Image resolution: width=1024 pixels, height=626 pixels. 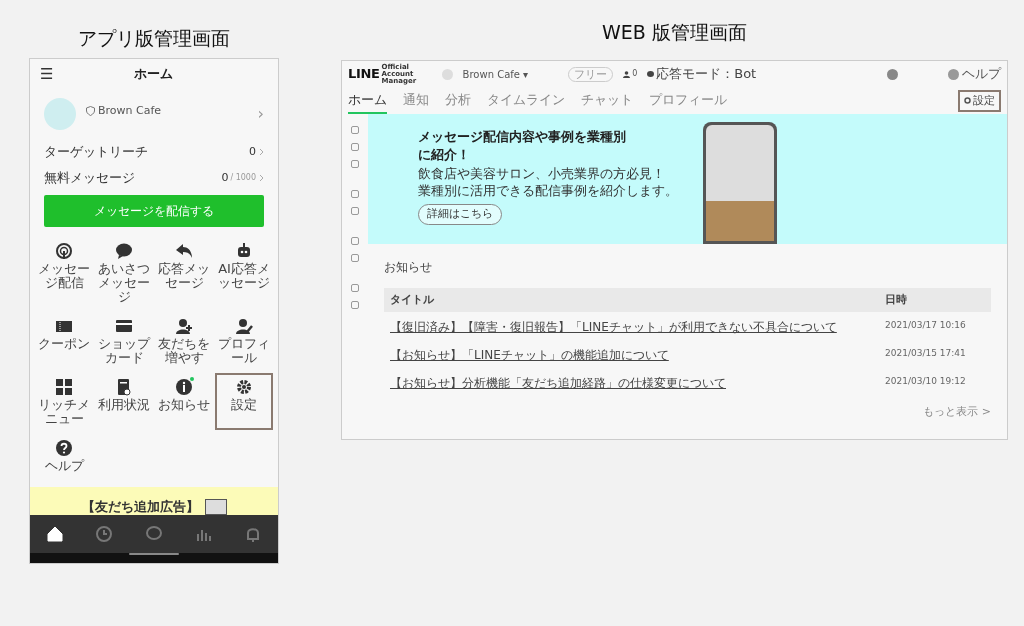 I want to click on nav-tab: タイムライン, so click(x=526, y=101).